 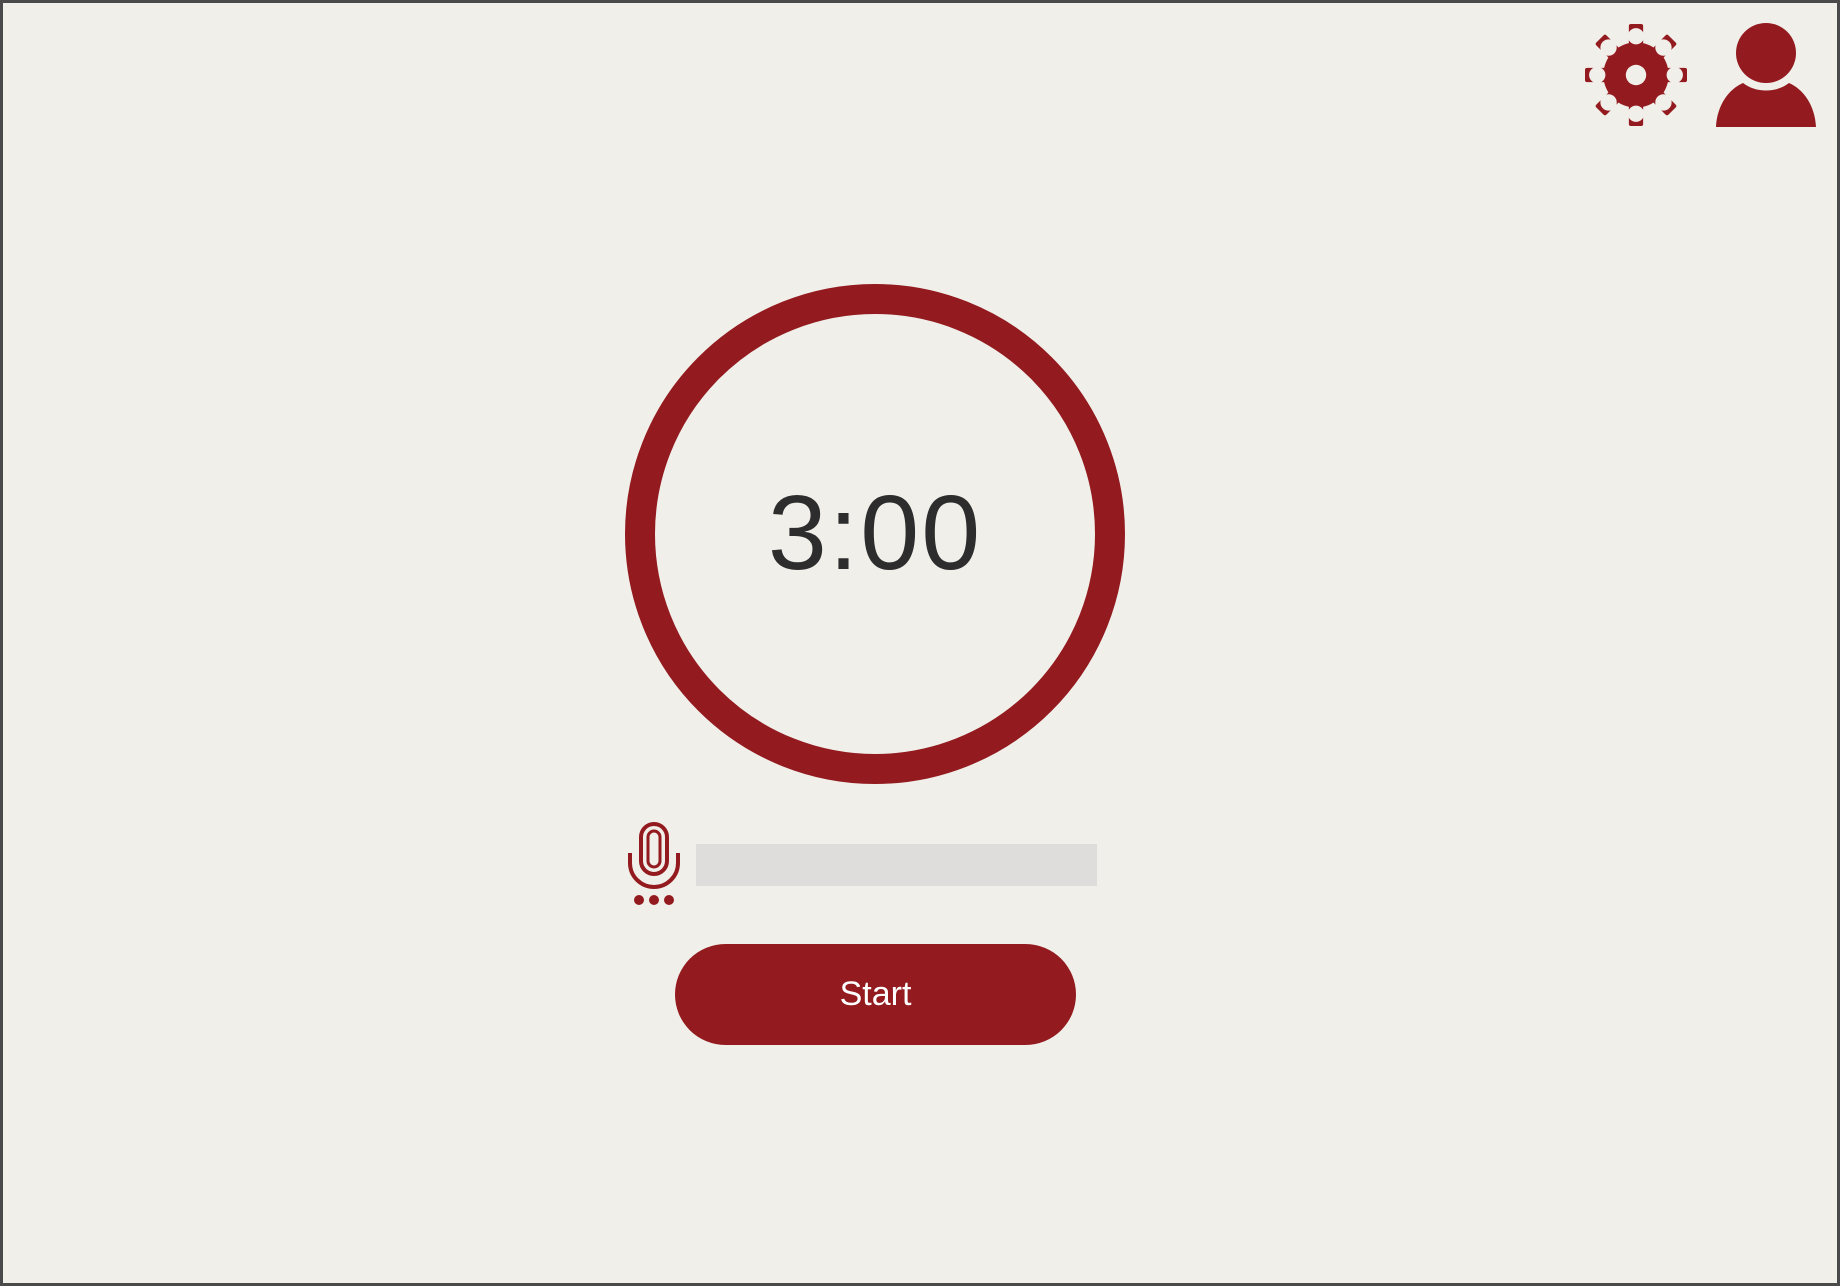 I want to click on top-toolbar, so click(x=1701, y=75).